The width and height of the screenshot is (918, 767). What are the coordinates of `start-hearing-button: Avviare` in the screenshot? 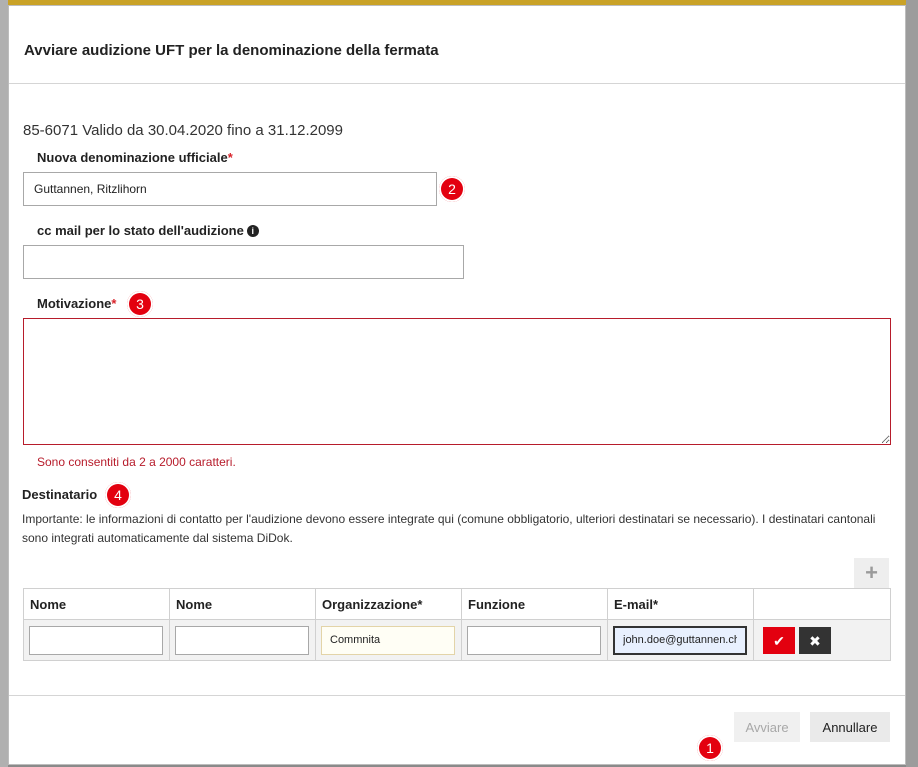 It's located at (767, 727).